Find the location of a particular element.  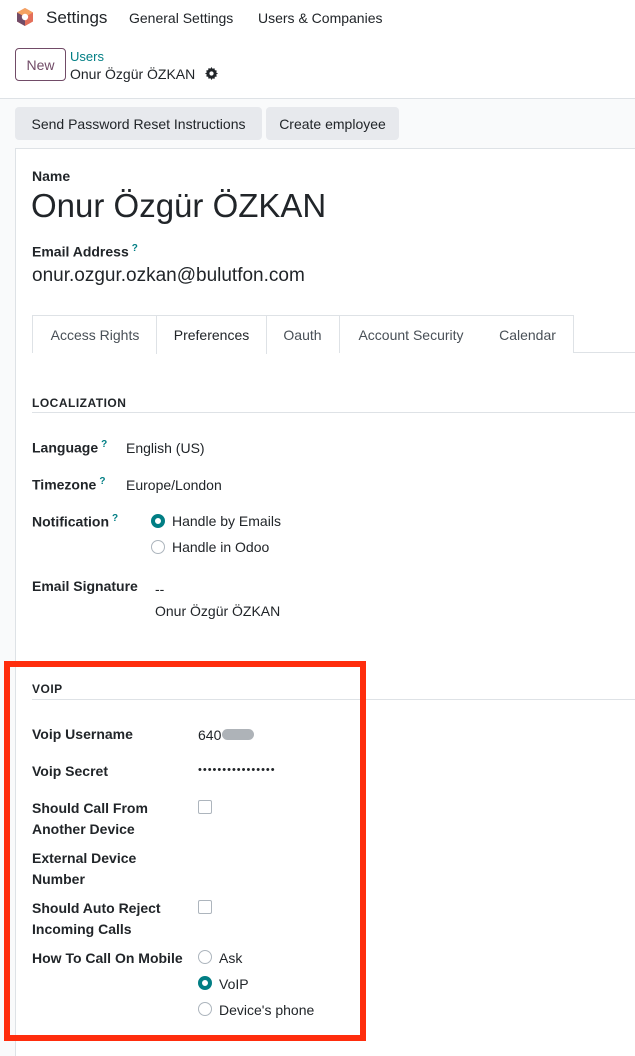

nav-users-companies: Users & Companies is located at coordinates (320, 18).